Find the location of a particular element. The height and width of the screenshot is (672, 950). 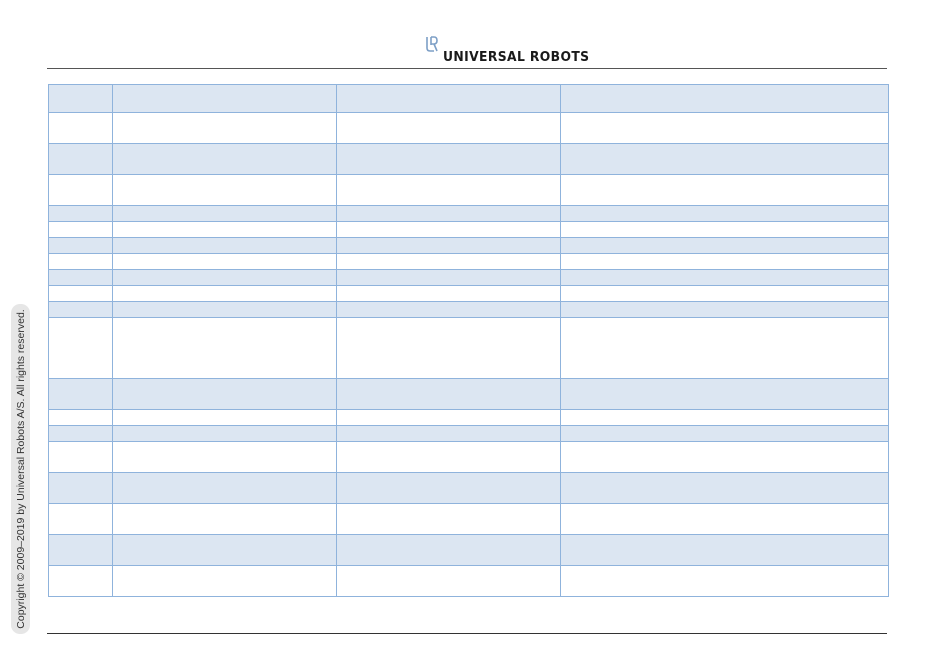

brand-name: UNIVERSAL ROBOTS is located at coordinates (516, 57).